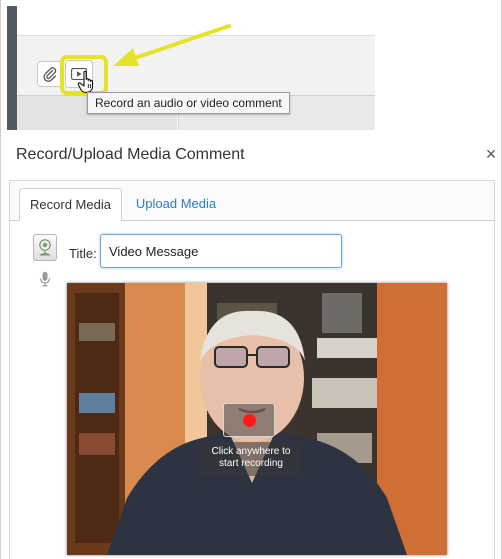  I want to click on webcam-icon, so click(45, 247).